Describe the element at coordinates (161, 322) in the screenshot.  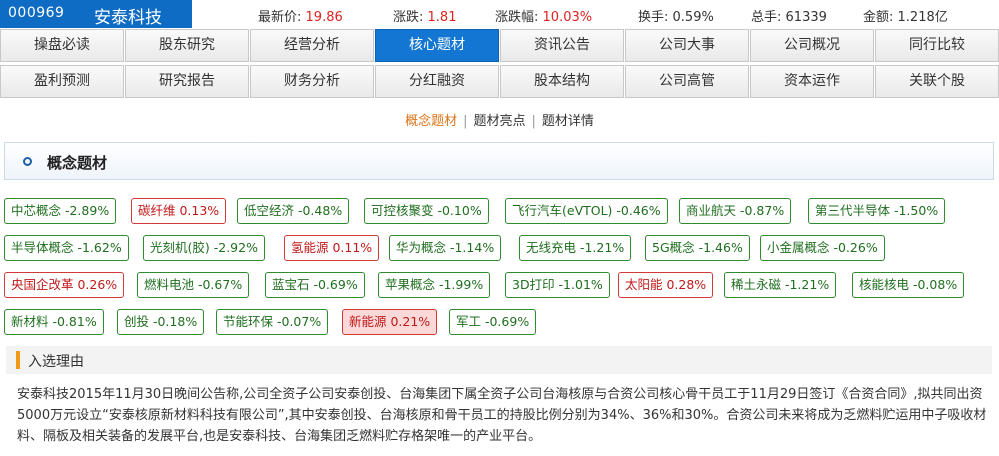
I see `concept-tag: 创投 -0.18%` at that location.